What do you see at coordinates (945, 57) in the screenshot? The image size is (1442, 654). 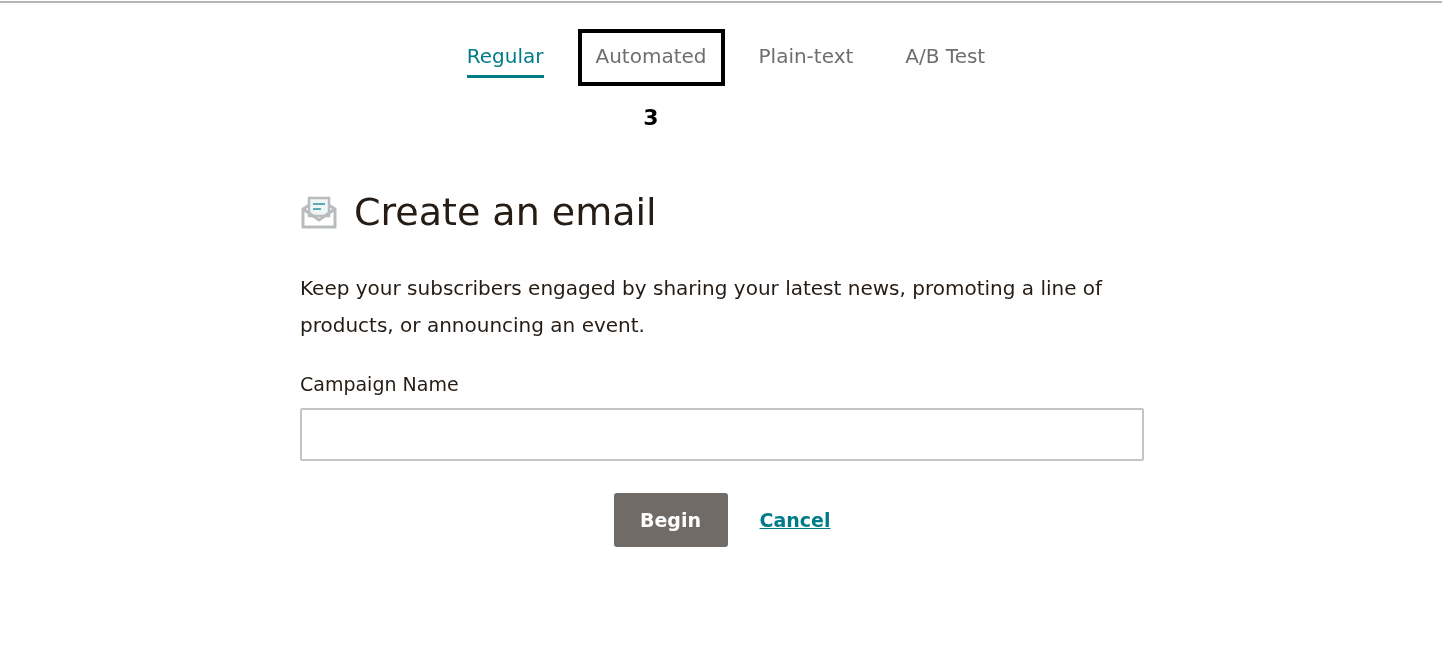 I see `tab: A/B Test` at bounding box center [945, 57].